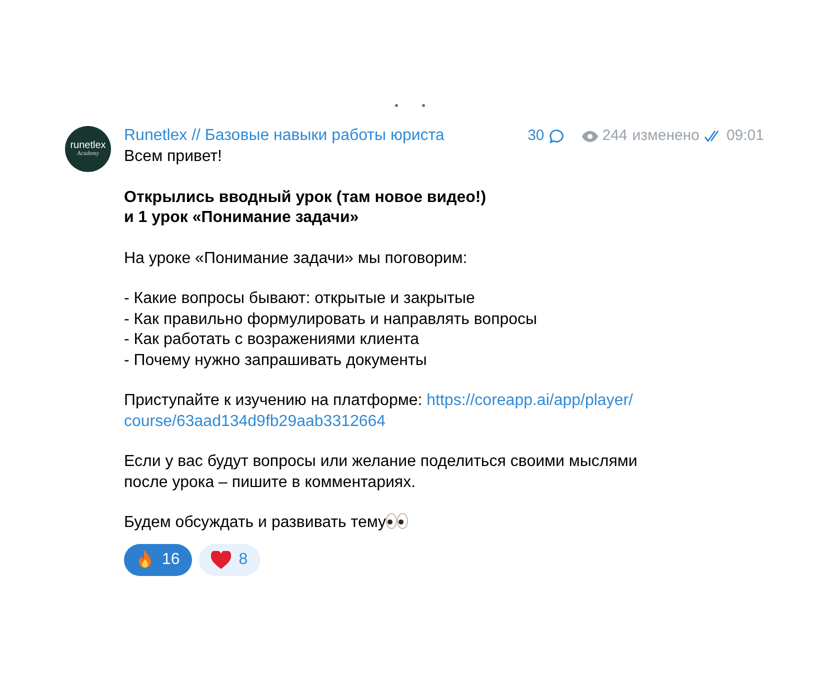 Image resolution: width=819 pixels, height=700 pixels. What do you see at coordinates (306, 208) in the screenshot?
I see `bold-paragraph: Открылись вводный урок (там новое видео!) и 1 урок «Понимание задачи»` at bounding box center [306, 208].